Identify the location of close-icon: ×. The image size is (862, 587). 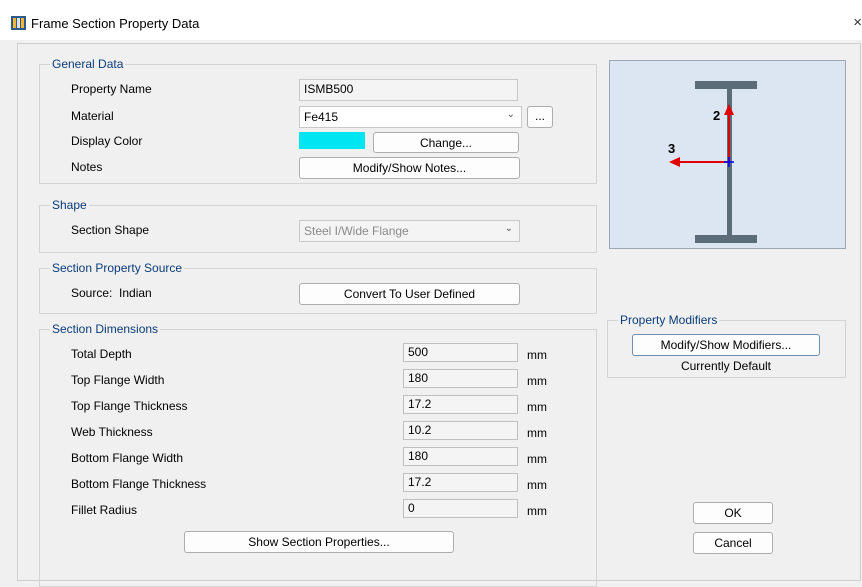
(855, 22).